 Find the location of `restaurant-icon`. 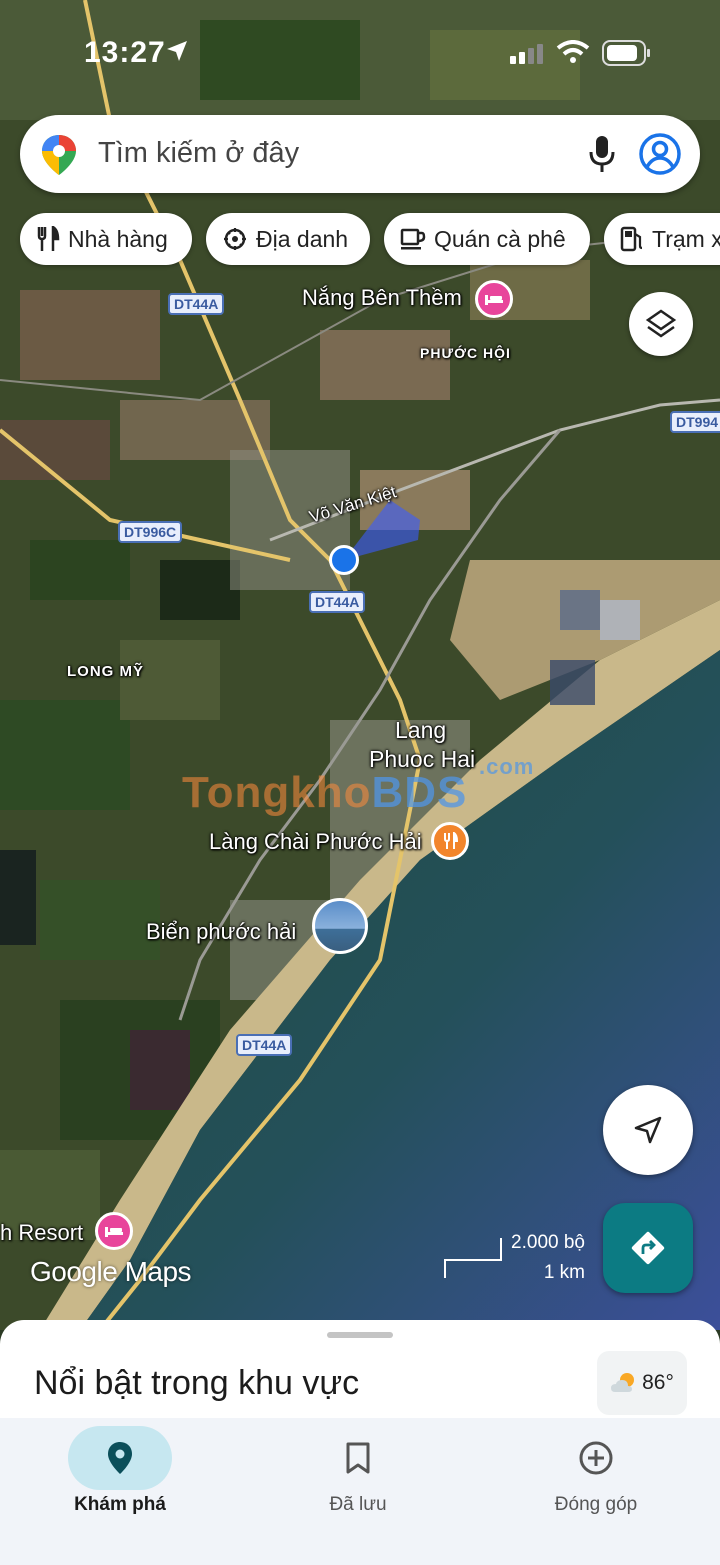

restaurant-icon is located at coordinates (48, 238).